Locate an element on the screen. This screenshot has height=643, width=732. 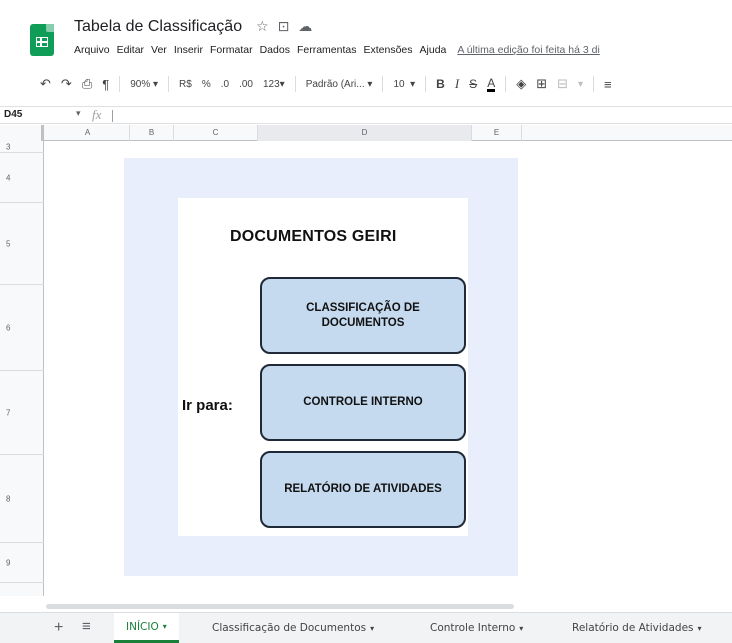
currency-format-button: R$ is located at coordinates (185, 84).